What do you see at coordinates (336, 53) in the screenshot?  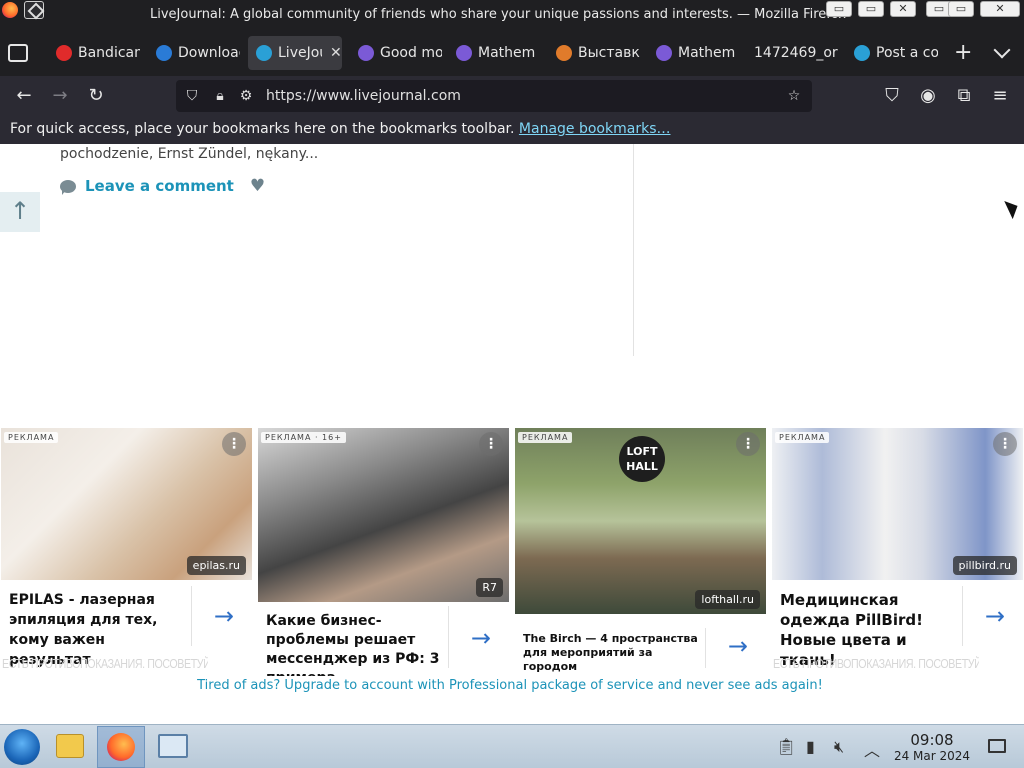 I see `close-tab-icon: ✕` at bounding box center [336, 53].